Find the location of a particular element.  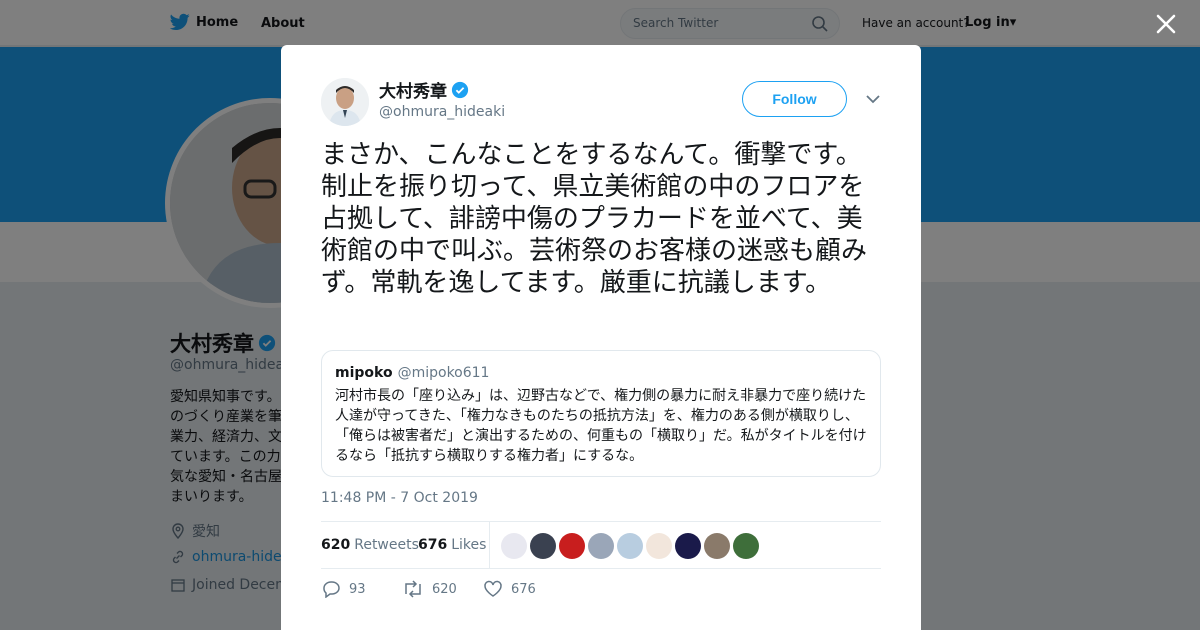

quoted-tweet-header: mipoko @mipoko611 is located at coordinates (412, 373).